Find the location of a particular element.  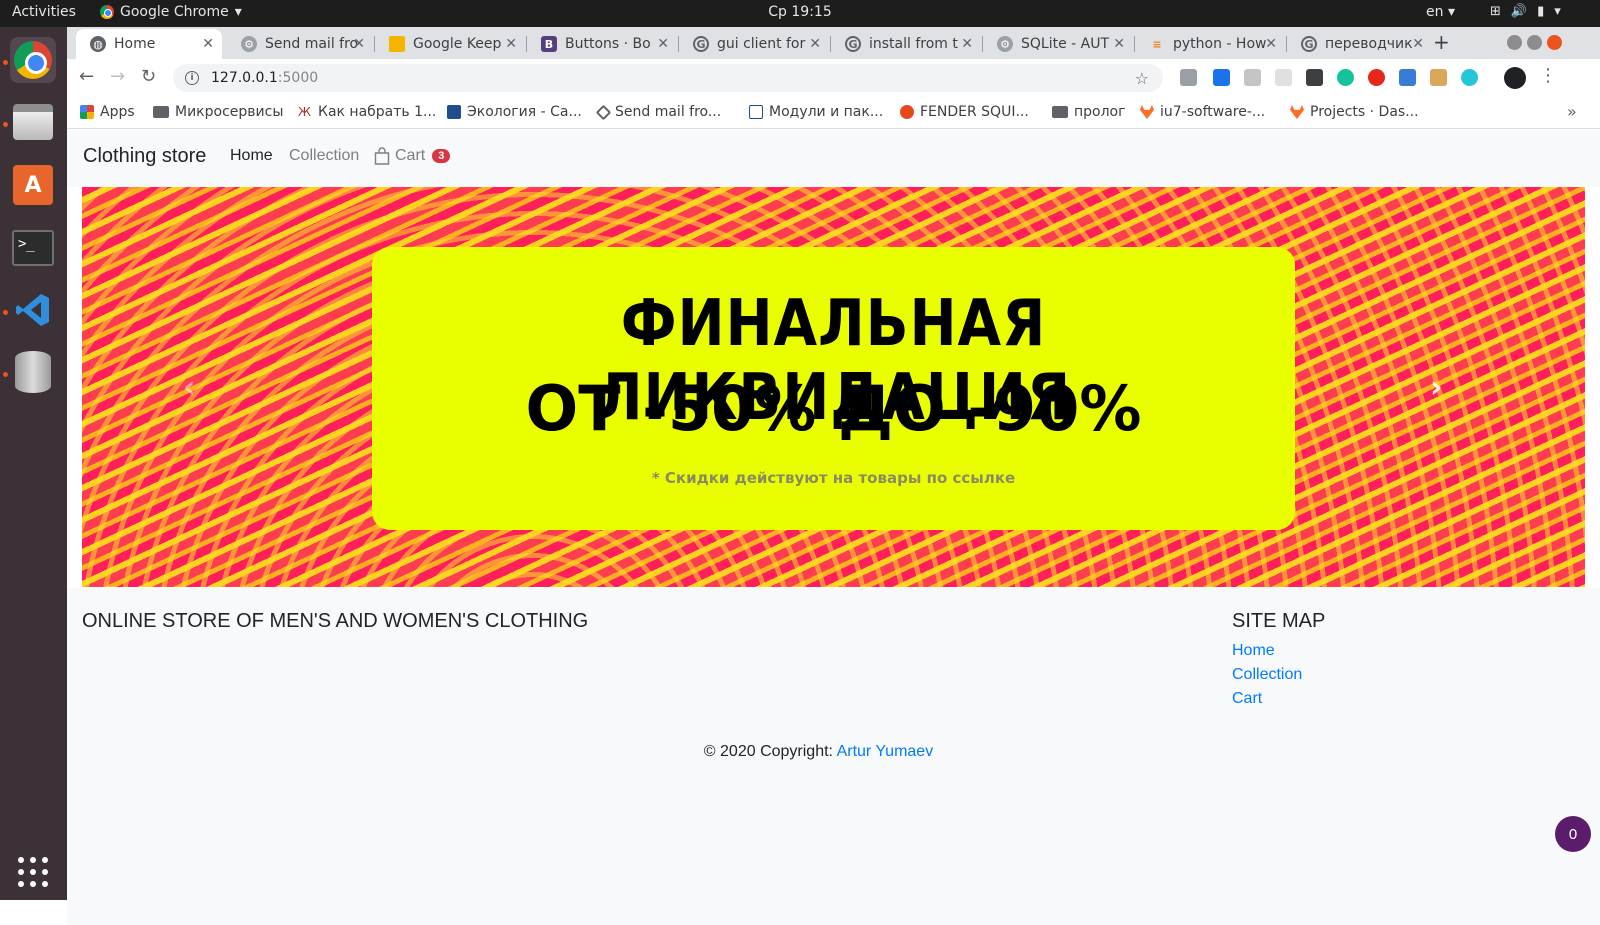

tab-title: gui client for is located at coordinates (761, 44).